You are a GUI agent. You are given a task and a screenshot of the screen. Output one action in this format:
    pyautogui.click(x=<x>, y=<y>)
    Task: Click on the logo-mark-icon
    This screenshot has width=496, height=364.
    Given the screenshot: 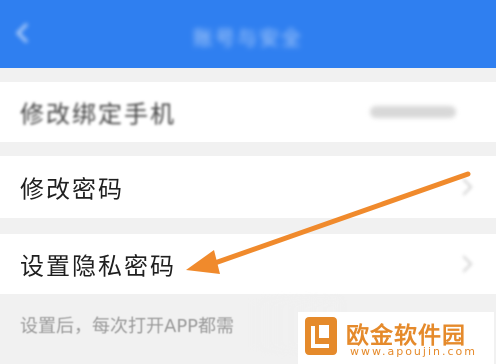 What is the action you would take?
    pyautogui.click(x=321, y=336)
    